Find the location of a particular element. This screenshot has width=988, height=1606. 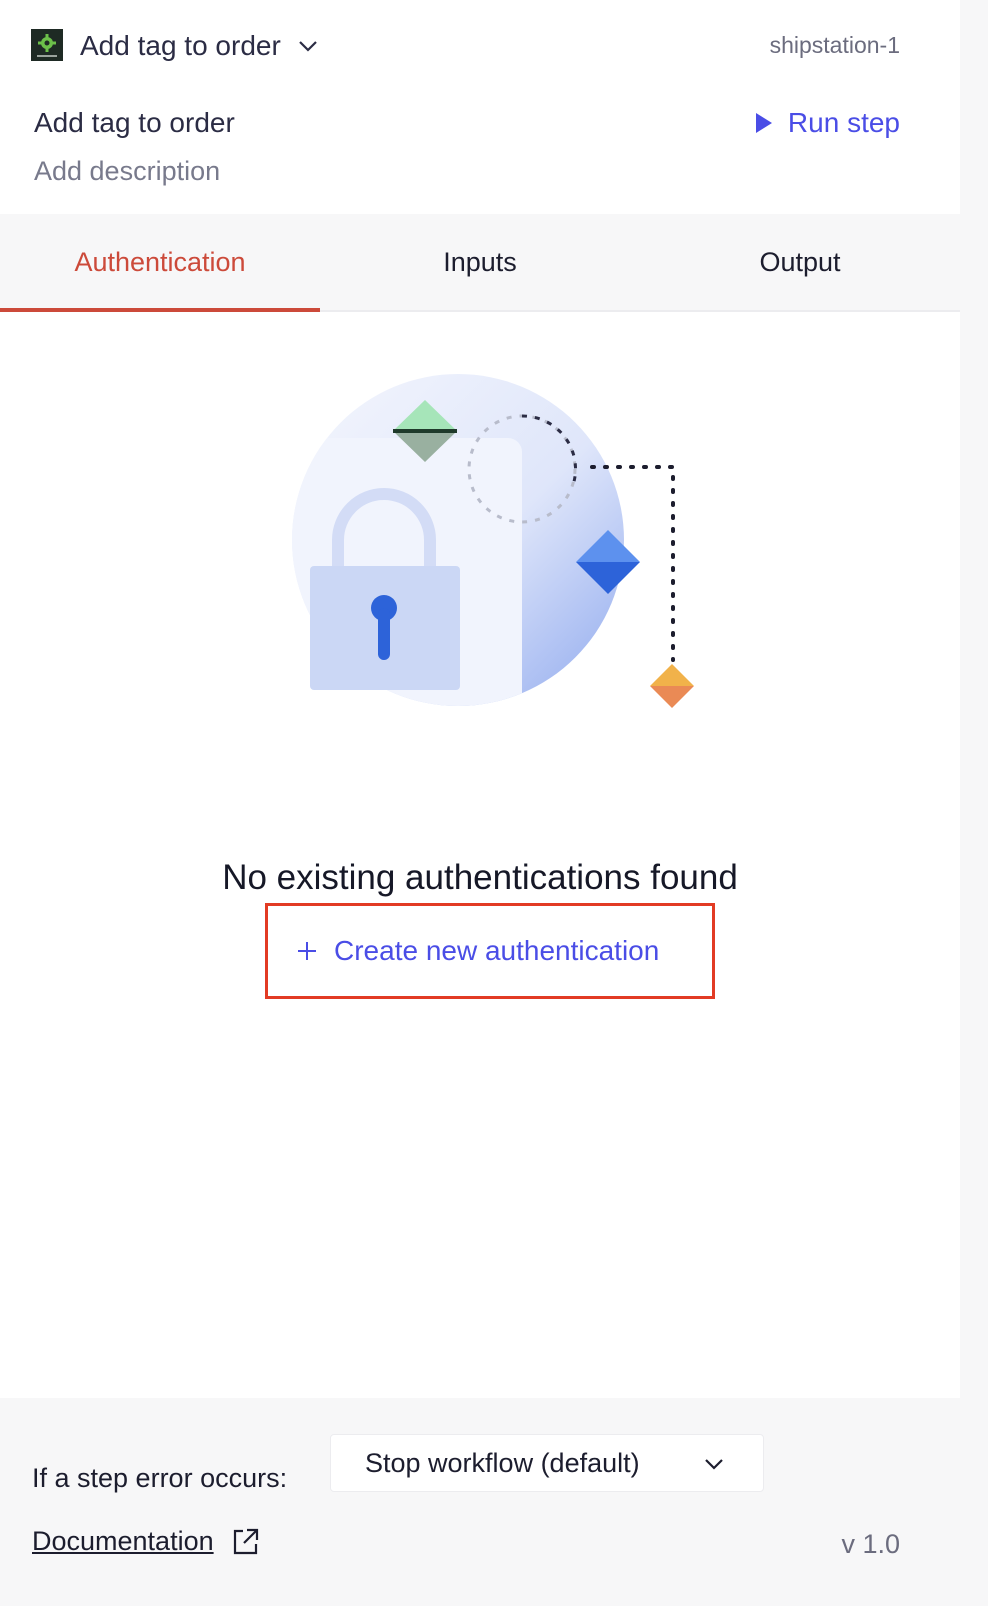

description-field: Add description is located at coordinates (127, 171).